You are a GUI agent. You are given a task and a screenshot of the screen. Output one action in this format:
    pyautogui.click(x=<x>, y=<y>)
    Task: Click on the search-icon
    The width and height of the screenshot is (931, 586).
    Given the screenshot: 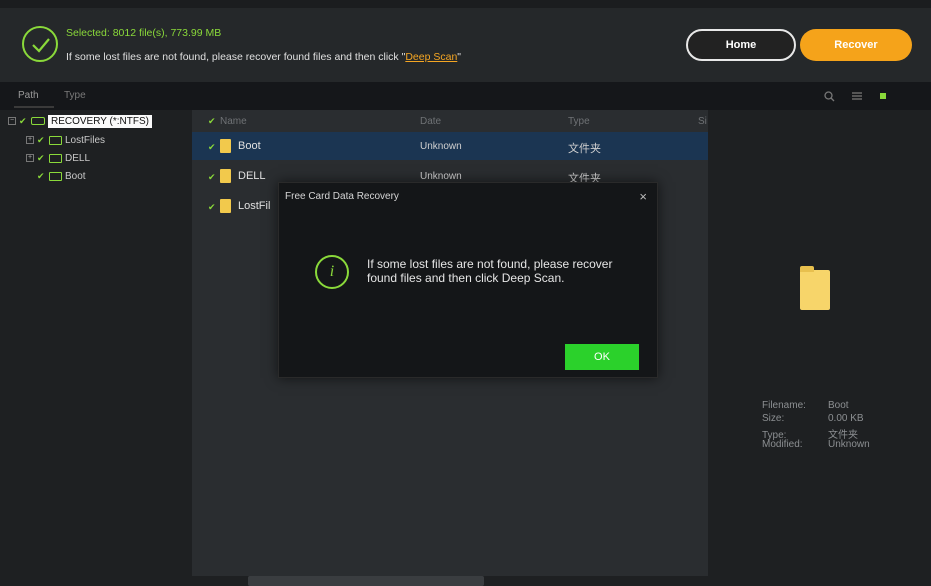 What is the action you would take?
    pyautogui.click(x=829, y=98)
    